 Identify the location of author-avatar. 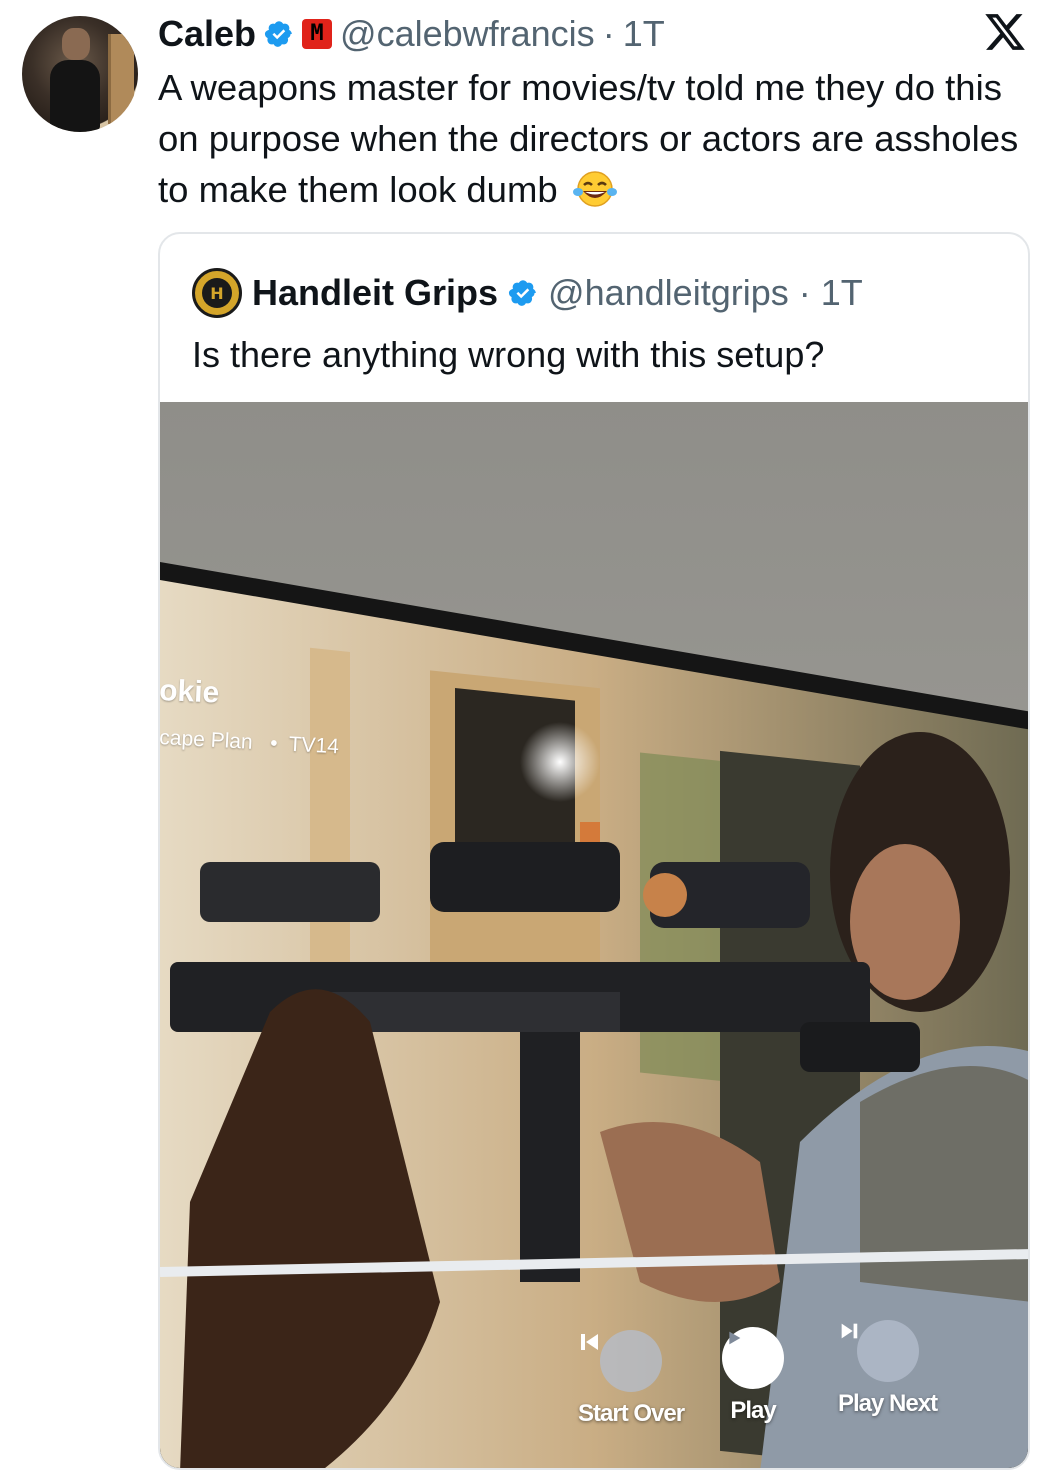
(80, 74).